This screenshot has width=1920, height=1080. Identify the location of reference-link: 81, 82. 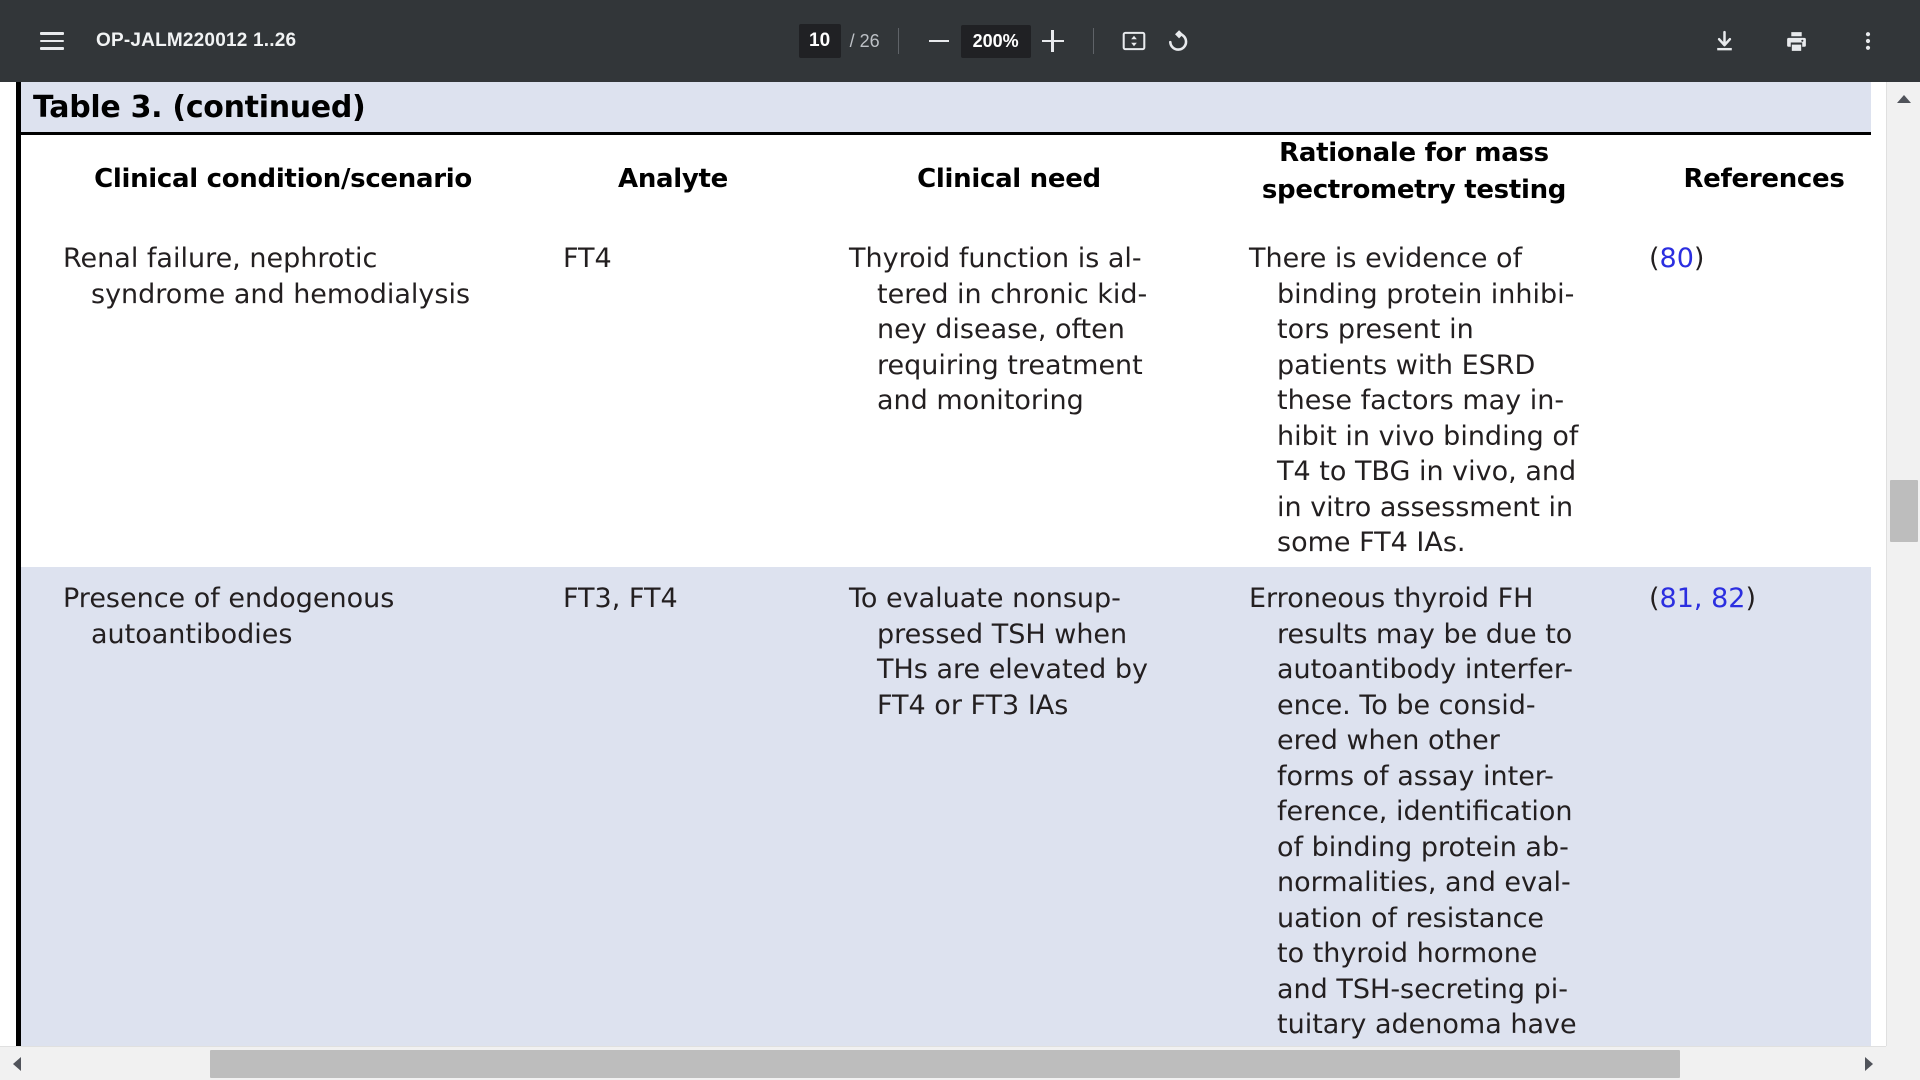
(1703, 598).